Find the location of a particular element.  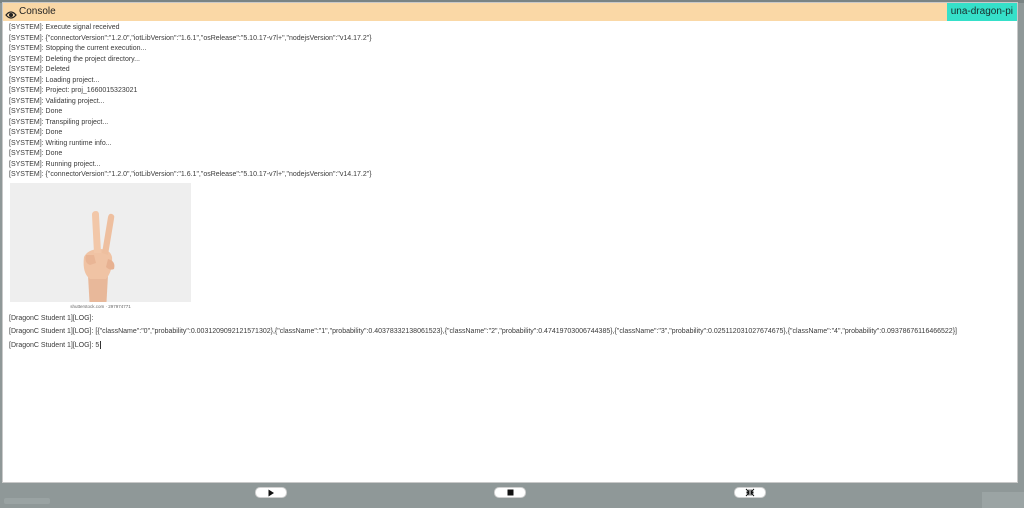

console-title: Console is located at coordinates (37, 11).